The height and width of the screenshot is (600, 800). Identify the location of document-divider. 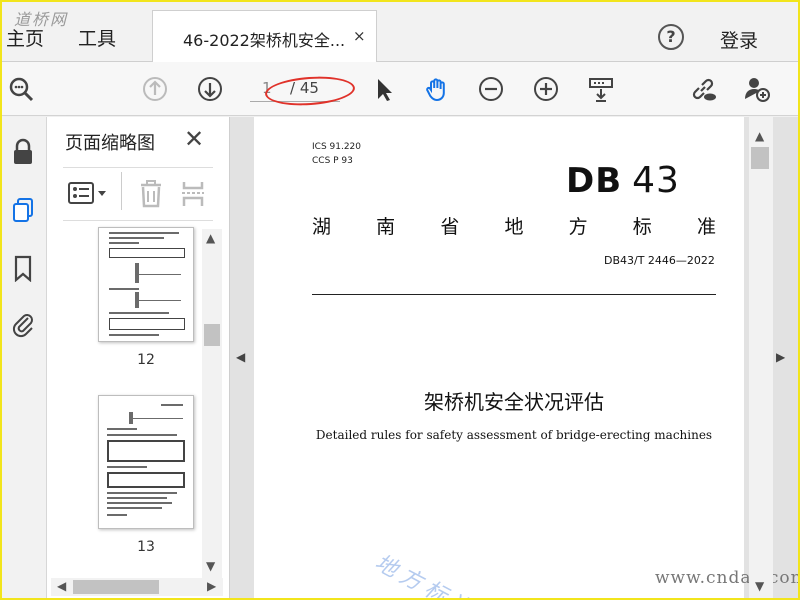
(514, 294).